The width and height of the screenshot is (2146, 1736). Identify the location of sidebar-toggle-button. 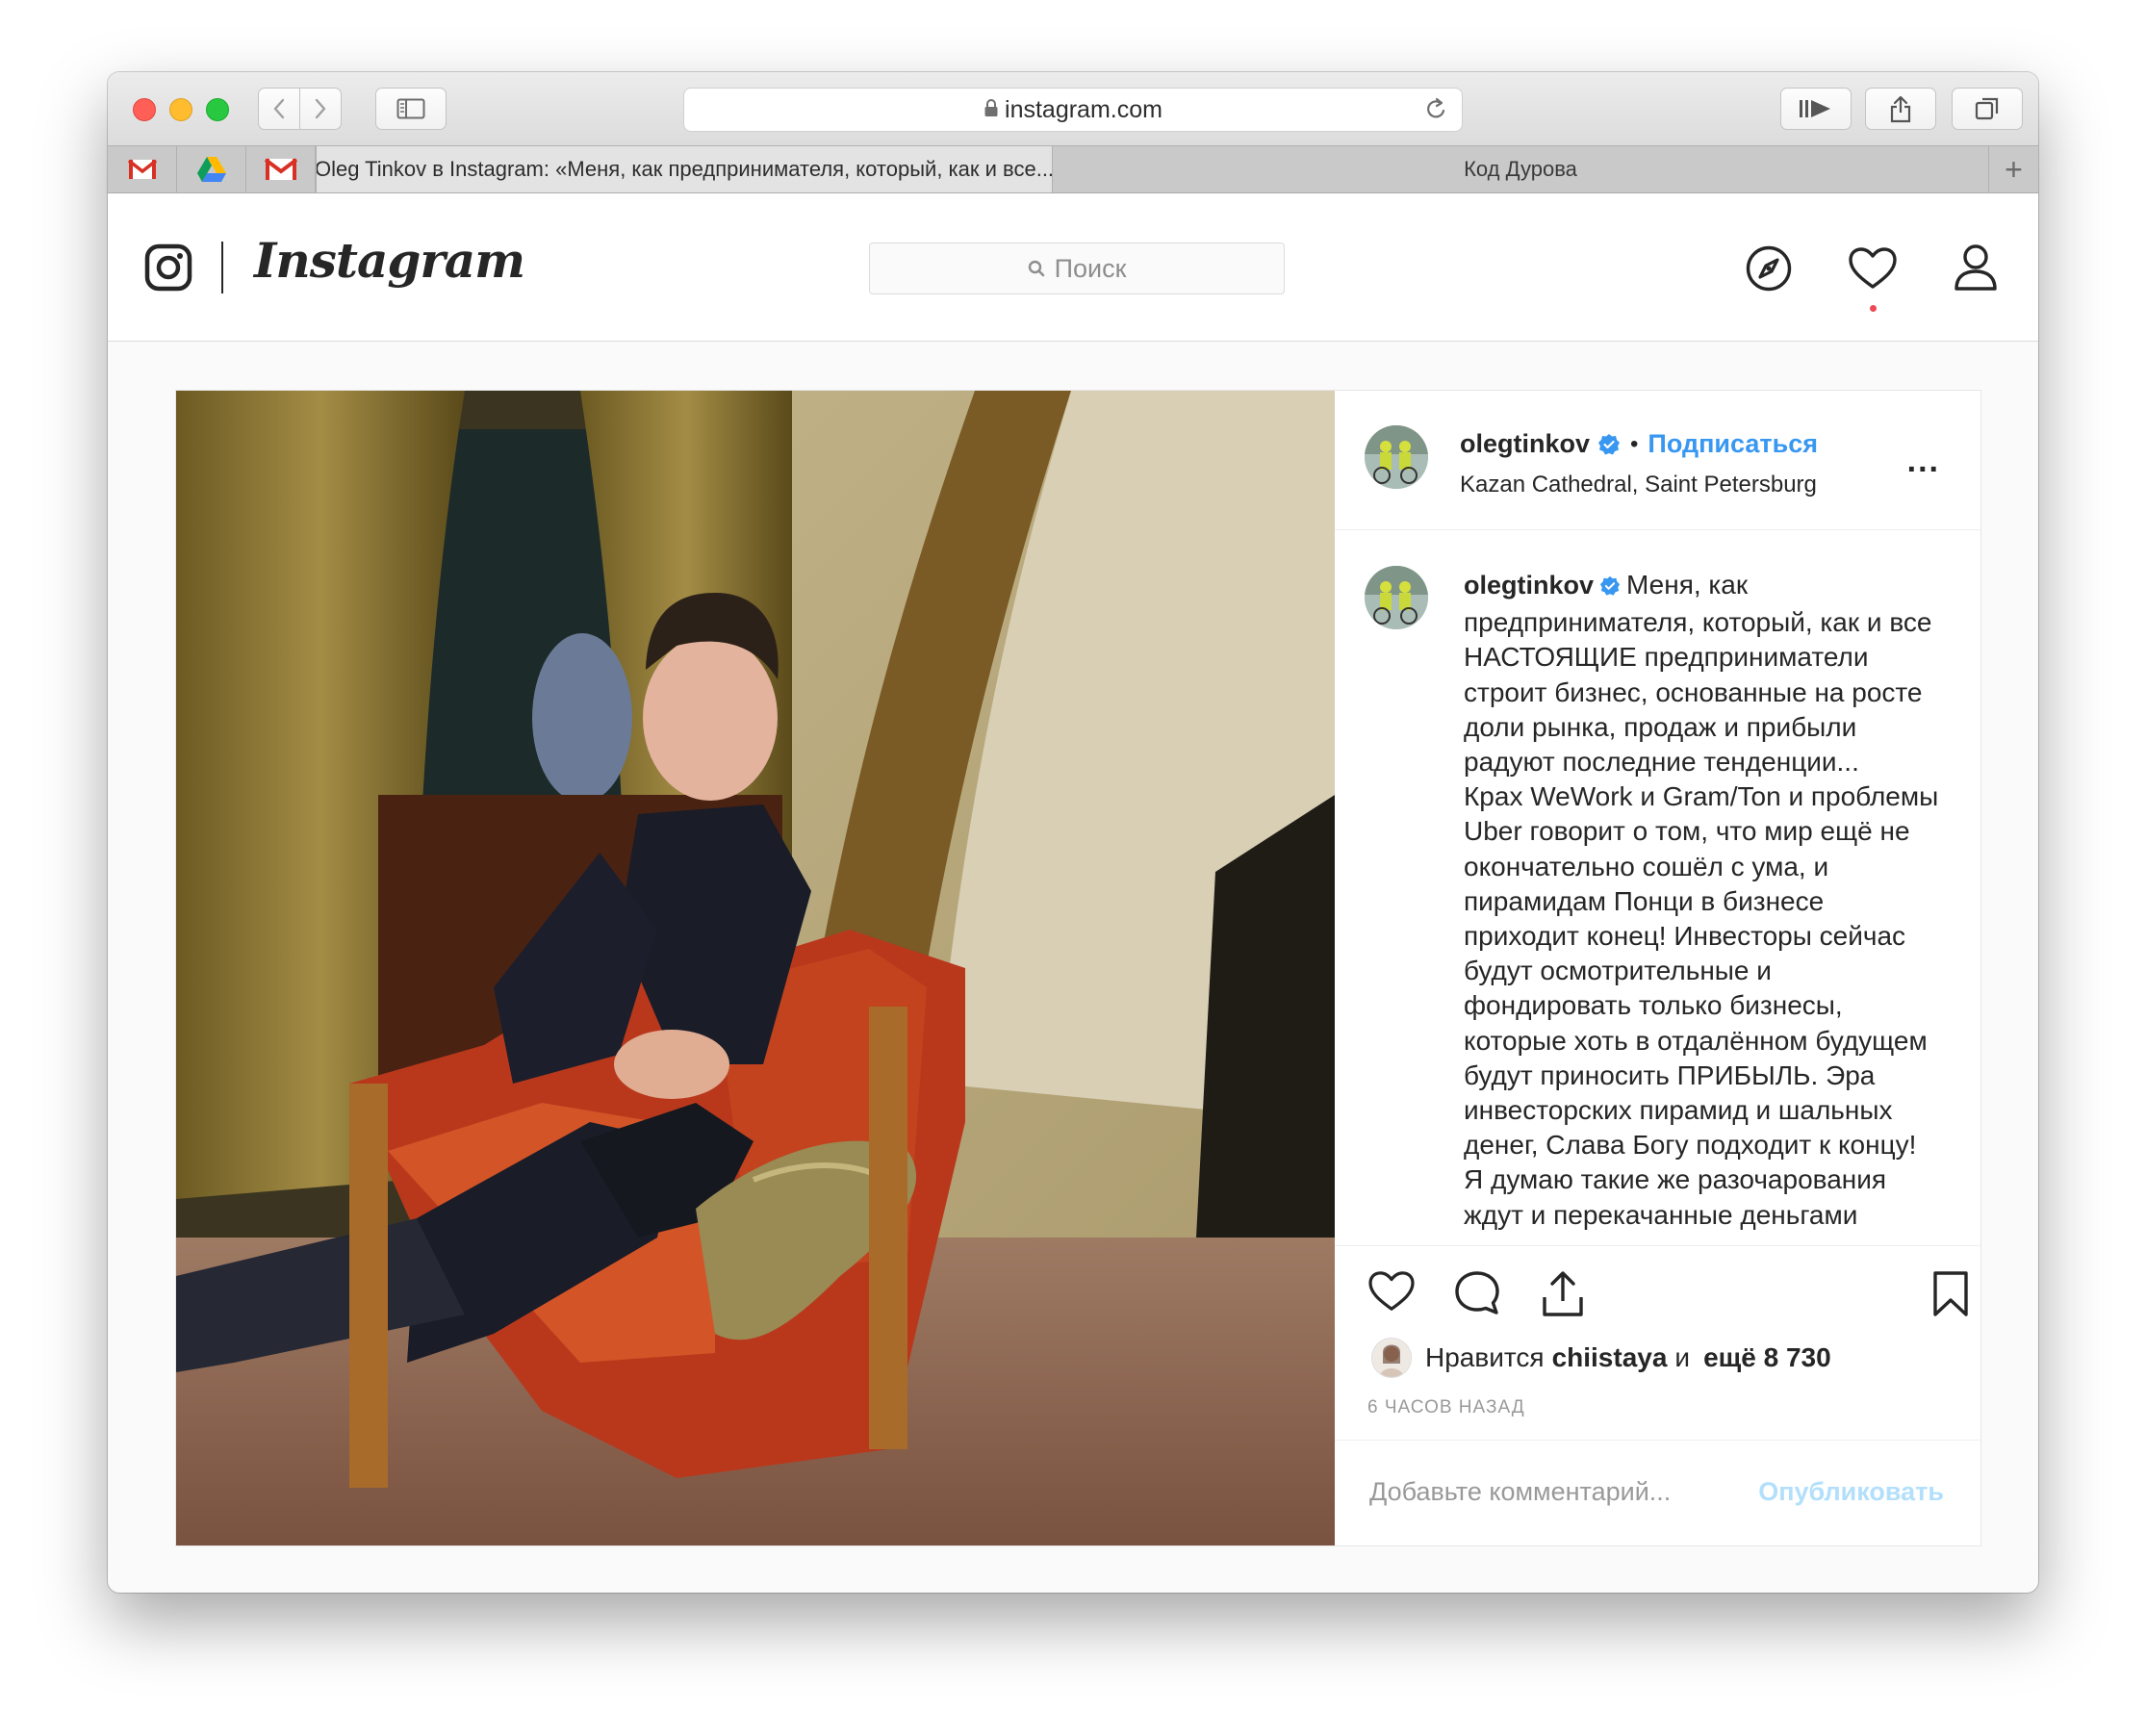
(411, 109).